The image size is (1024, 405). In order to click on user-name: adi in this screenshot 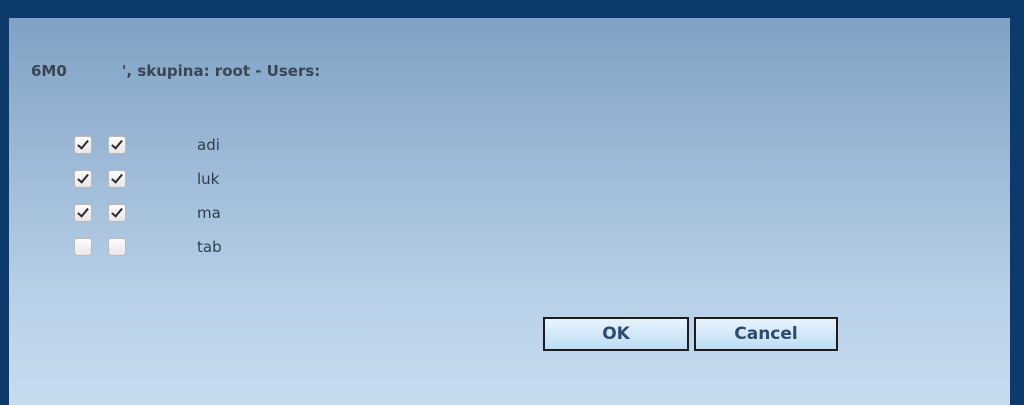, I will do `click(208, 145)`.